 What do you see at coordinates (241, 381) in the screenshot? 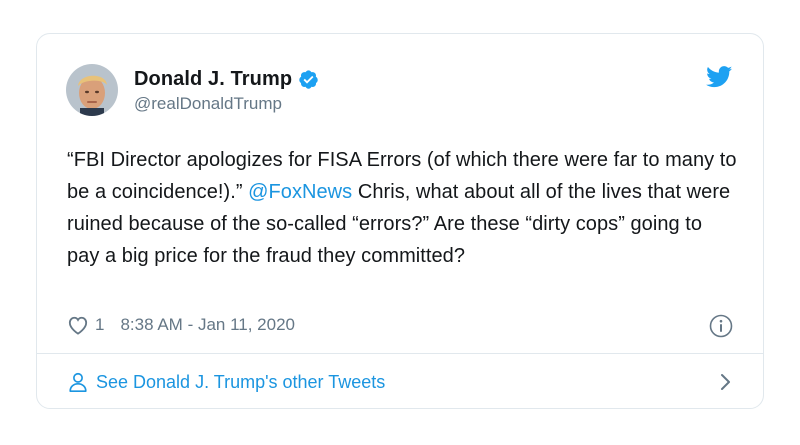
I see `see-other-tweets-label: See Donald J. Trump's other Tweets` at bounding box center [241, 381].